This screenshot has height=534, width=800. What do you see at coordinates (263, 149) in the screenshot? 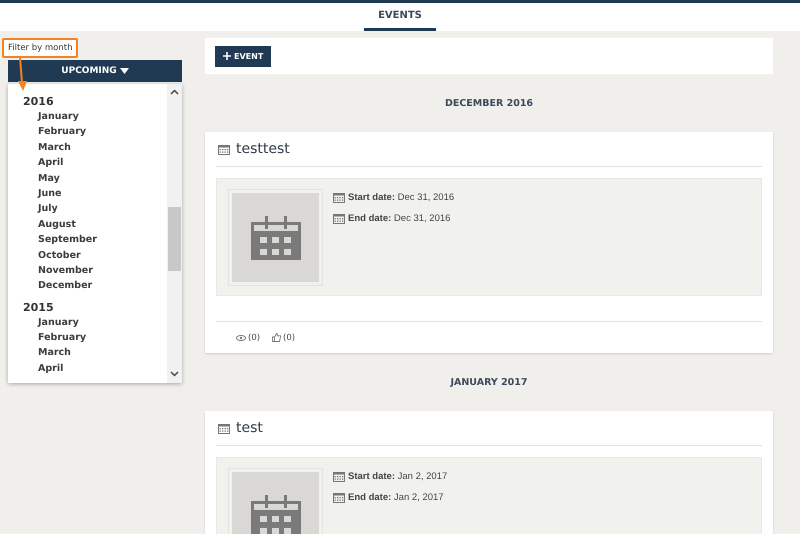
I see `event-title: testtest` at bounding box center [263, 149].